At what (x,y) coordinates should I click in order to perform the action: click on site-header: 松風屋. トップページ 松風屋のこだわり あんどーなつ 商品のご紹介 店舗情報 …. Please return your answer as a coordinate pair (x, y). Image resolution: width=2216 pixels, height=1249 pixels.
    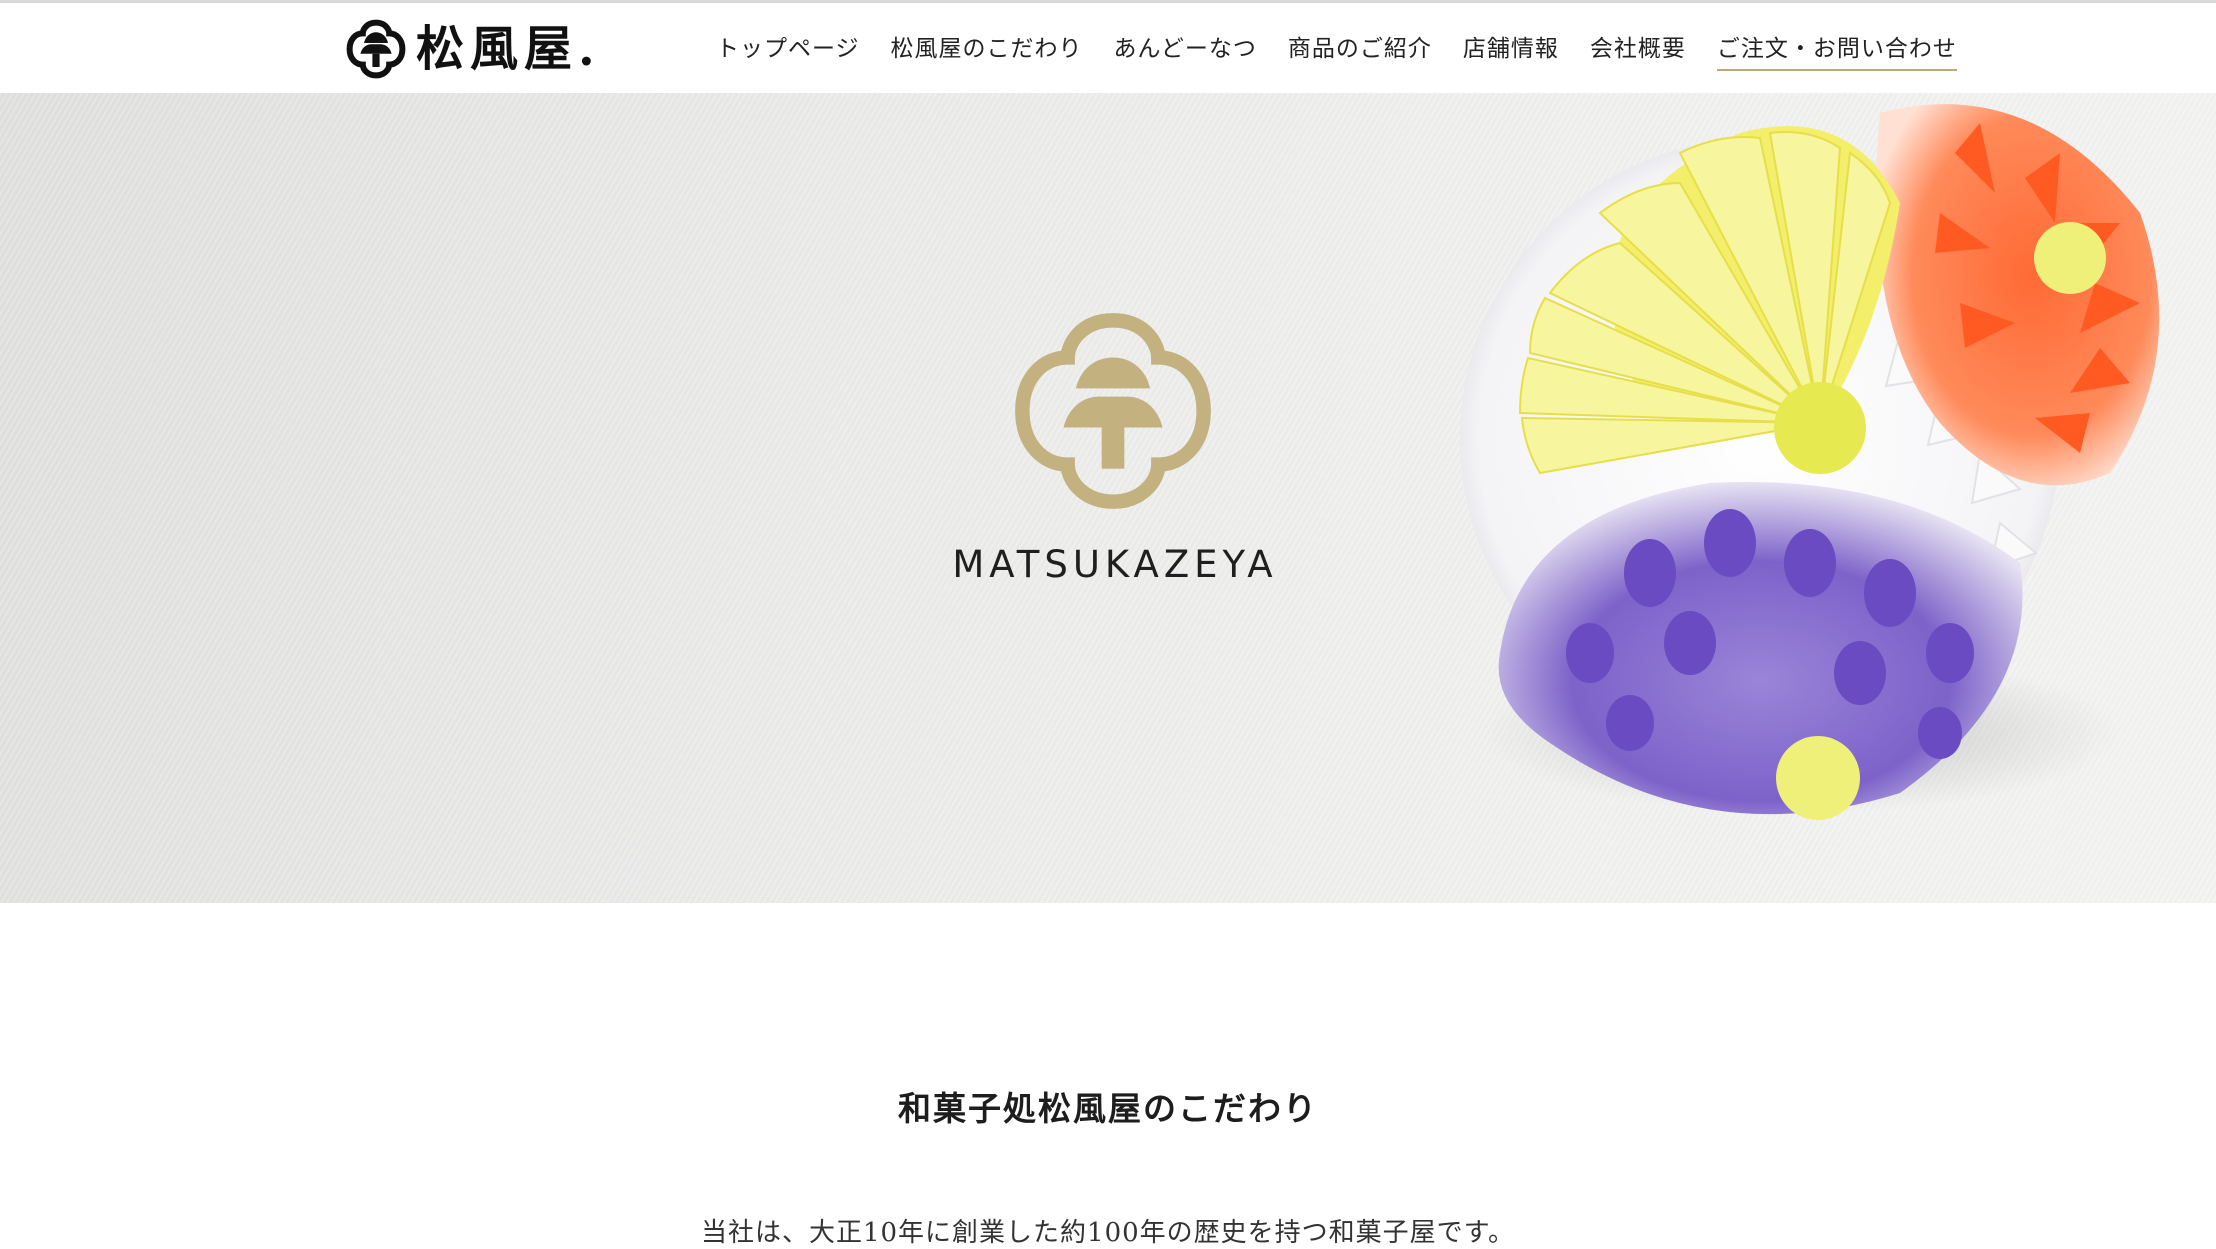
    Looking at the image, I should click on (1108, 48).